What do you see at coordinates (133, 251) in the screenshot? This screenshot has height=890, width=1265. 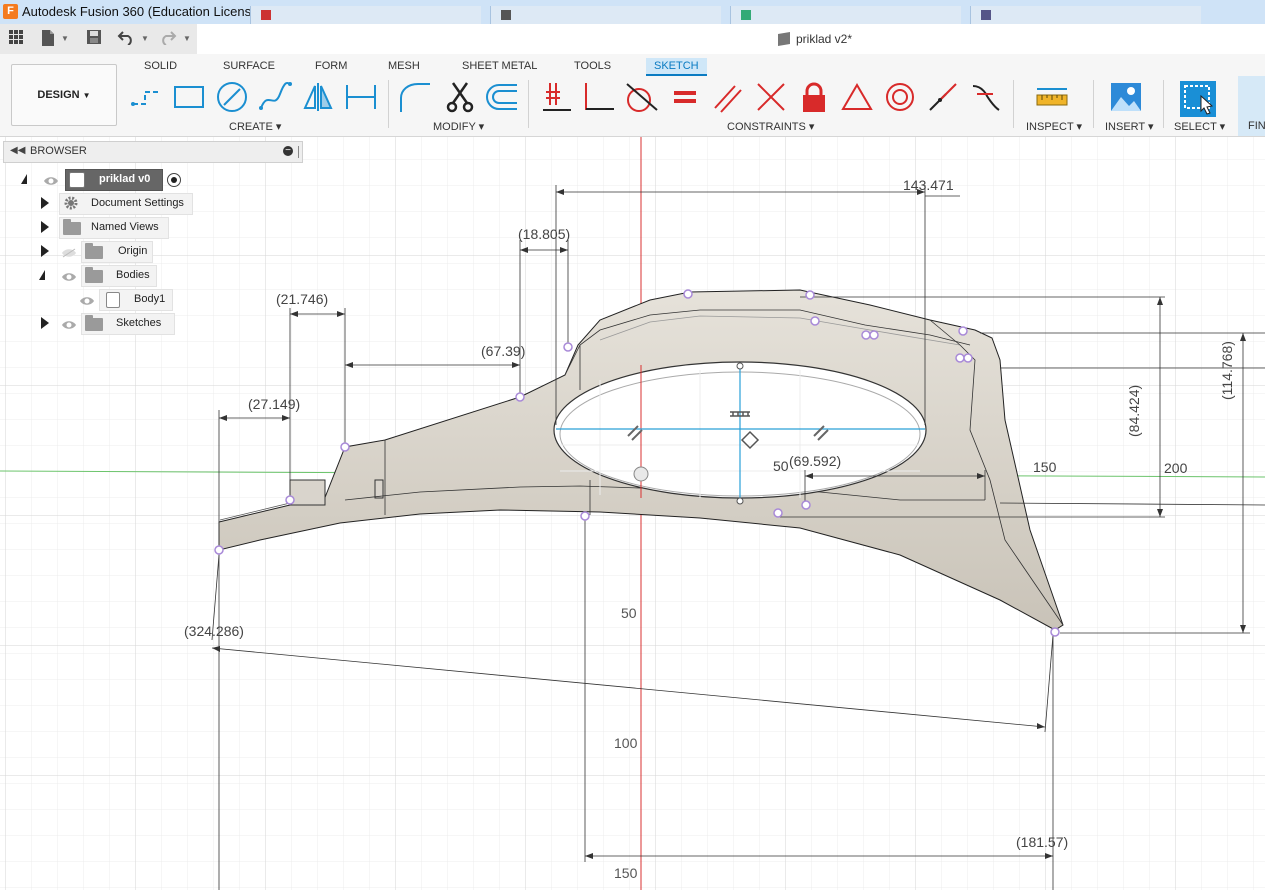 I see `origin-label: Origin` at bounding box center [133, 251].